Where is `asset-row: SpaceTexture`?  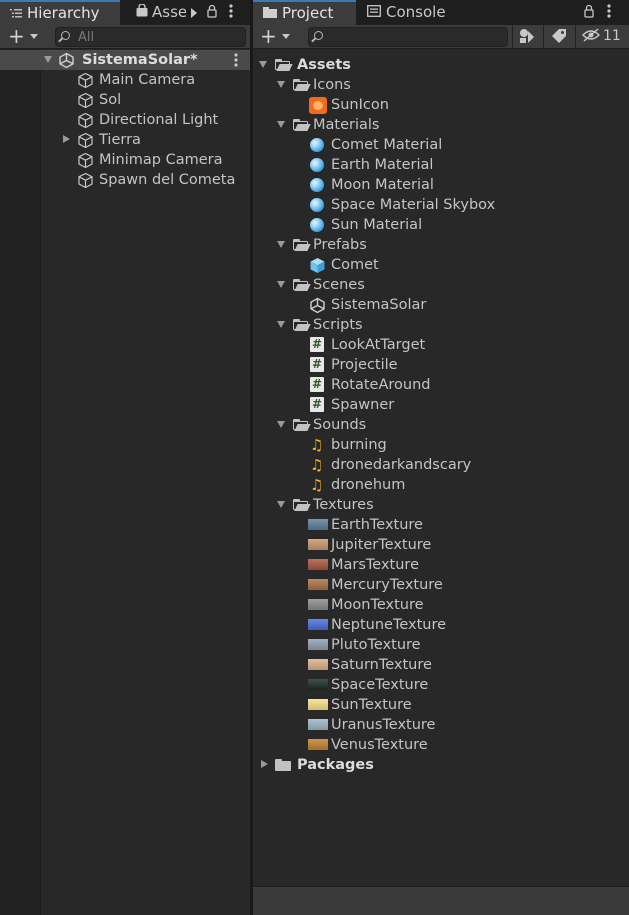
asset-row: SpaceTexture is located at coordinates (441, 685).